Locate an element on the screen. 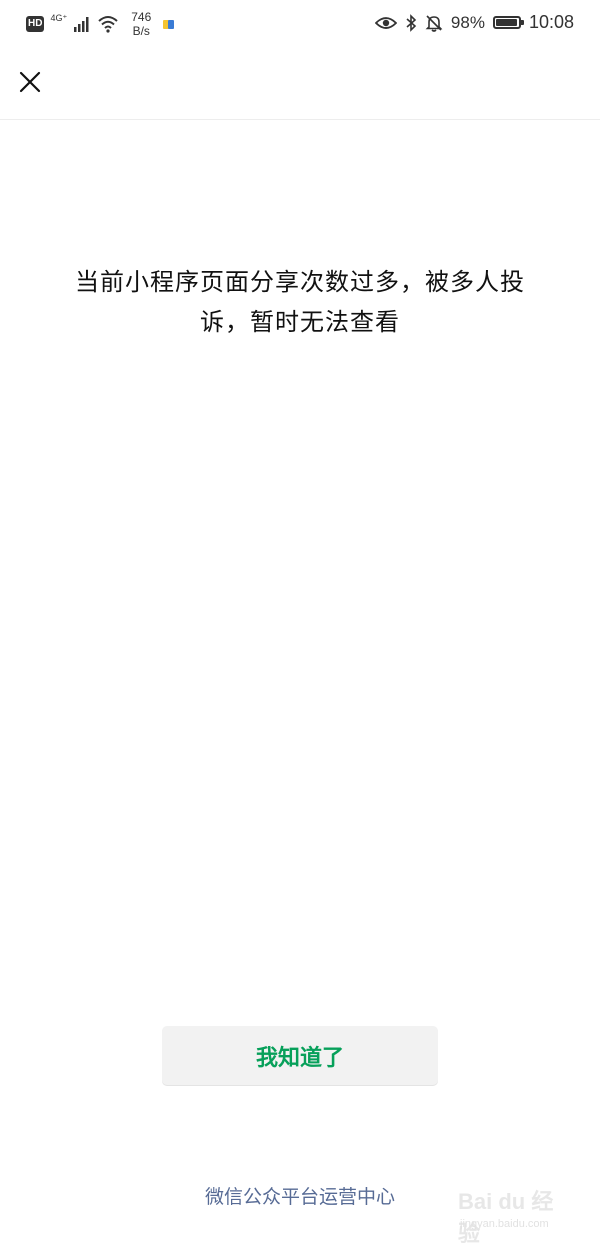  mute-bell-icon is located at coordinates (434, 23).